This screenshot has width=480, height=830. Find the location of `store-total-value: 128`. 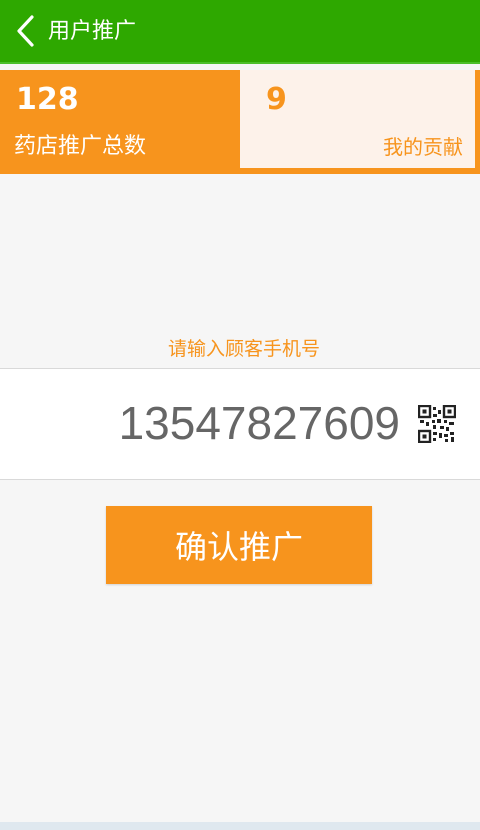

store-total-value: 128 is located at coordinates (47, 99).